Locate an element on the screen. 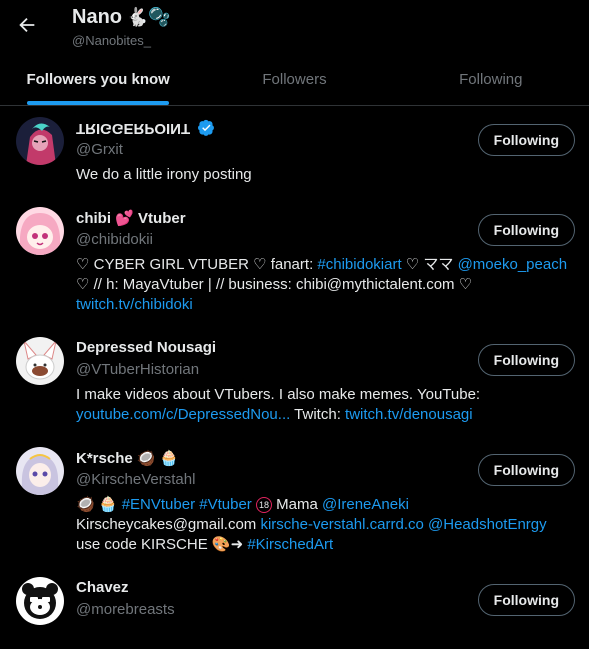  mention-link: @HeadshotEnrgy is located at coordinates (487, 524).